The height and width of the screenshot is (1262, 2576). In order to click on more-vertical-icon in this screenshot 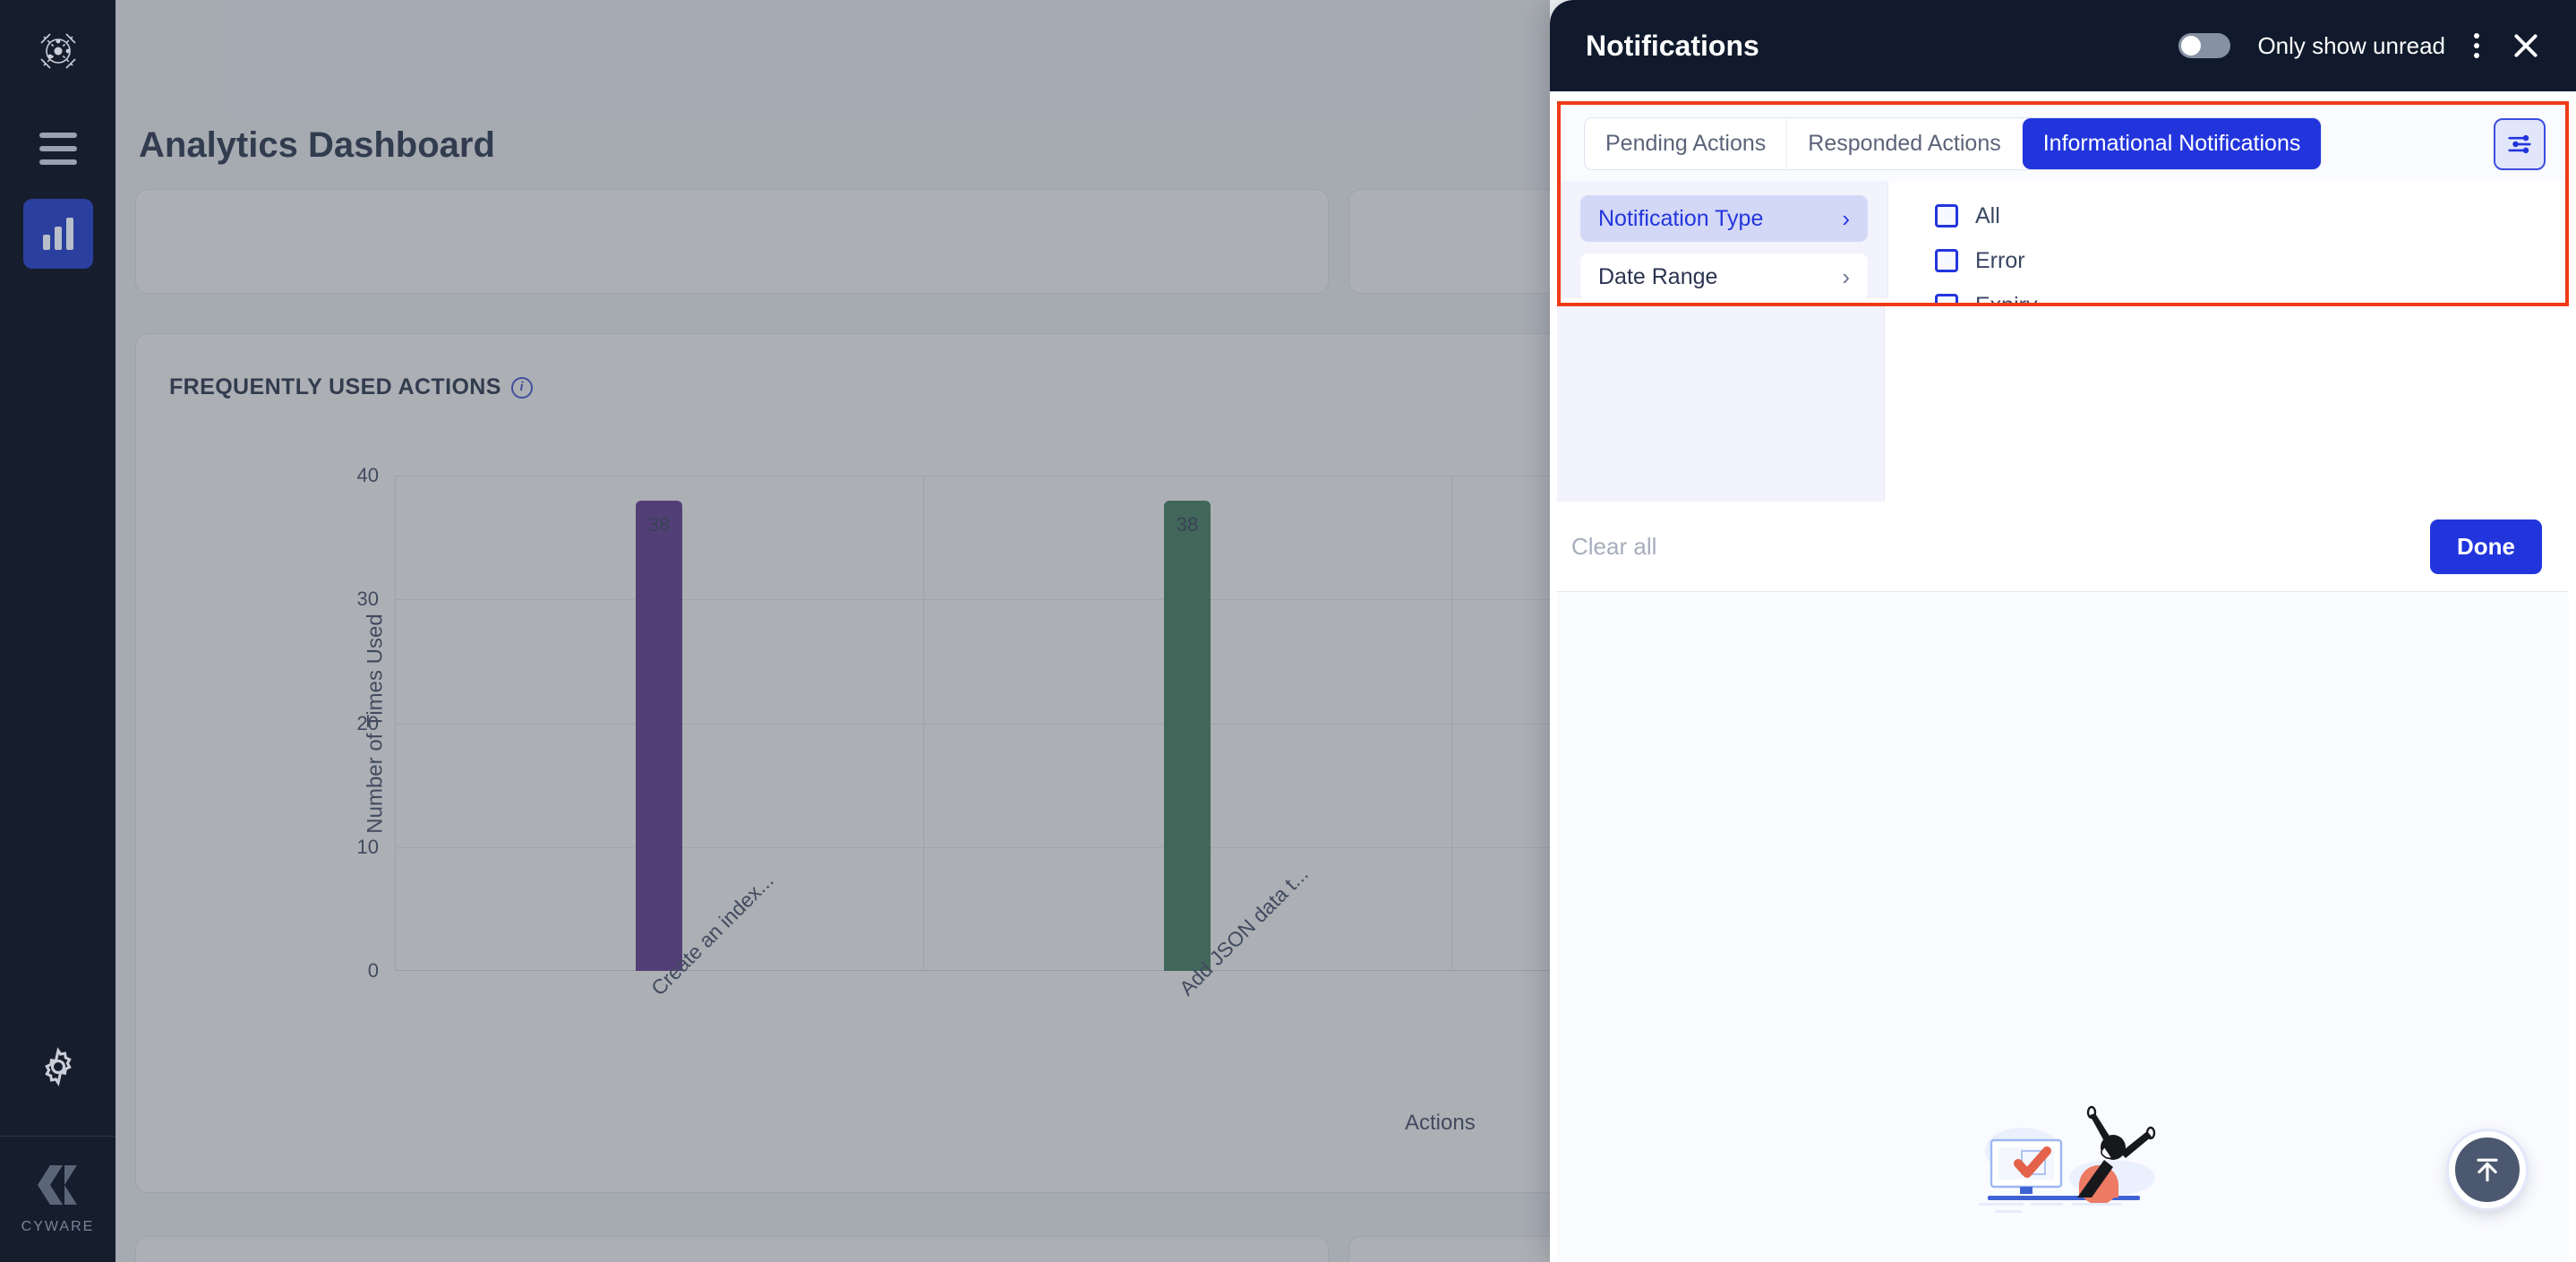, I will do `click(2477, 46)`.